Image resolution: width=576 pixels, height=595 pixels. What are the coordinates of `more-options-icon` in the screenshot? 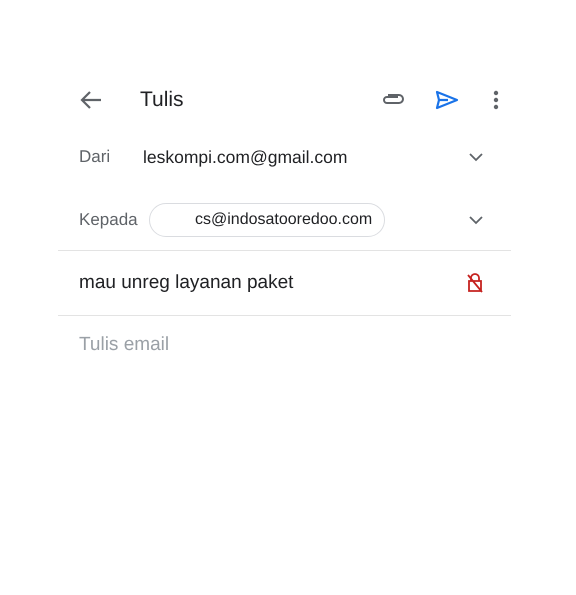 It's located at (496, 100).